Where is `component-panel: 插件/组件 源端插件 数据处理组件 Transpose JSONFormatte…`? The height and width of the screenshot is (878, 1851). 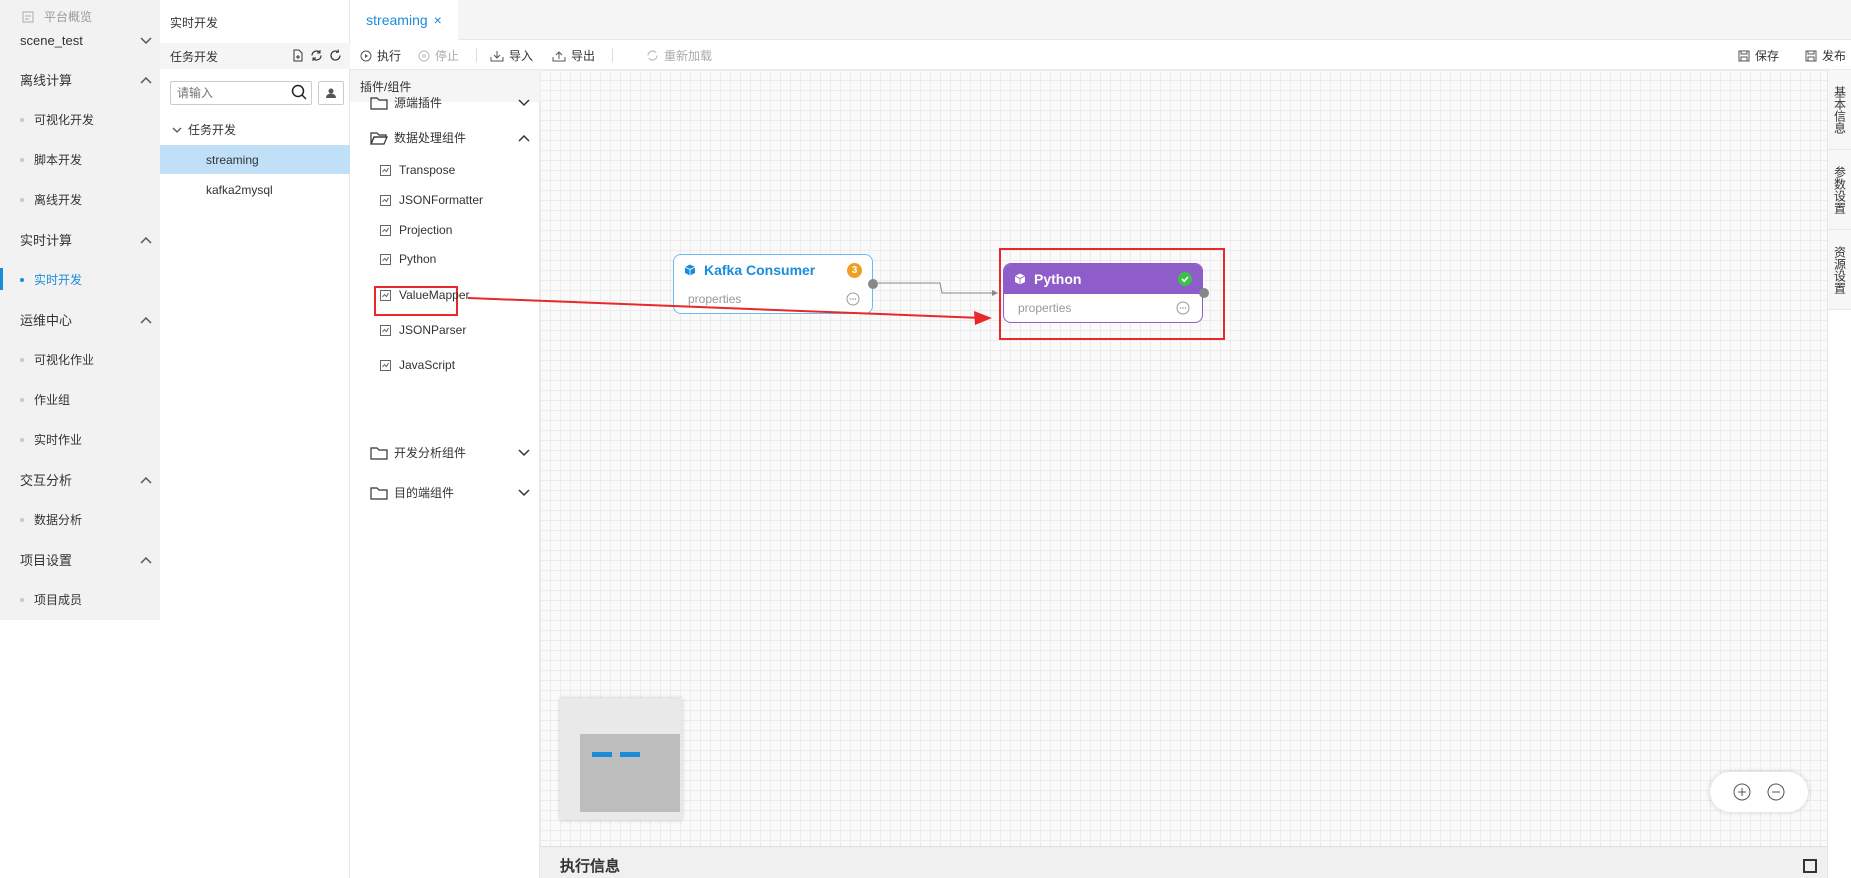 component-panel: 插件/组件 源端插件 数据处理组件 Transpose JSONFormatte… is located at coordinates (445, 474).